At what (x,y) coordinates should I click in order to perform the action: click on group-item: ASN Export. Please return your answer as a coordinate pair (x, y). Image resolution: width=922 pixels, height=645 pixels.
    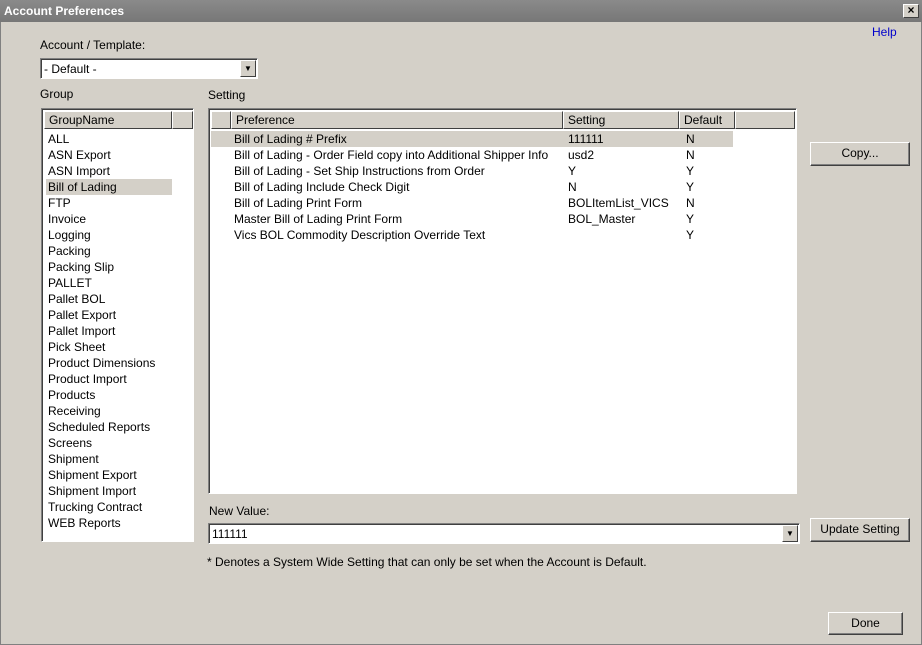
    Looking at the image, I should click on (109, 155).